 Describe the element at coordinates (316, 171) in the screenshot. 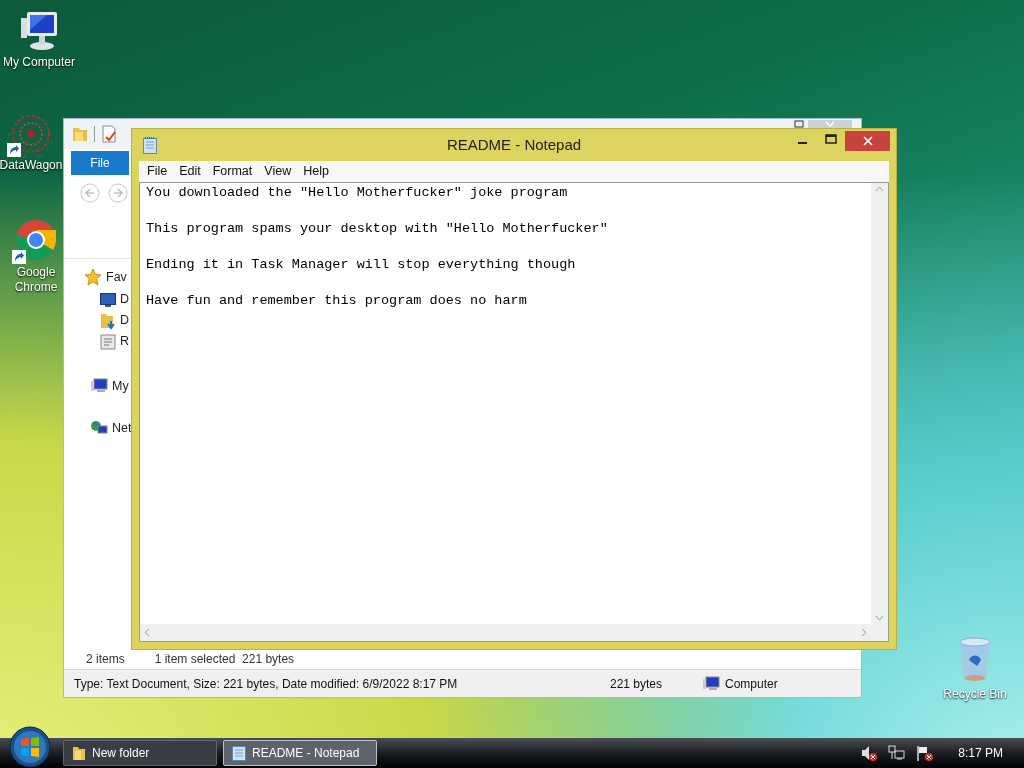

I see `menu-item: Help` at that location.